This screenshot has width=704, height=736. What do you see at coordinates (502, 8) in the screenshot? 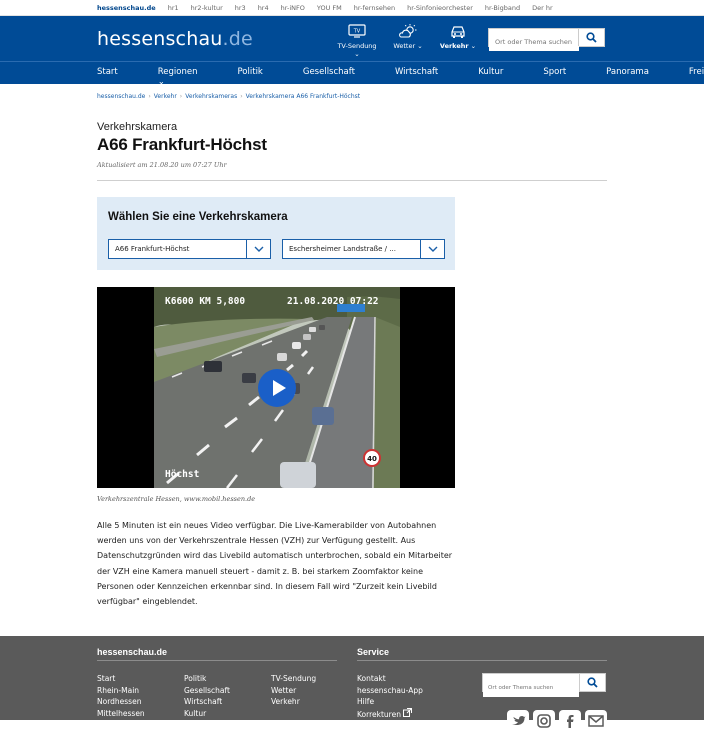
I see `network-link-hr-bigband: hr-Bigband` at bounding box center [502, 8].